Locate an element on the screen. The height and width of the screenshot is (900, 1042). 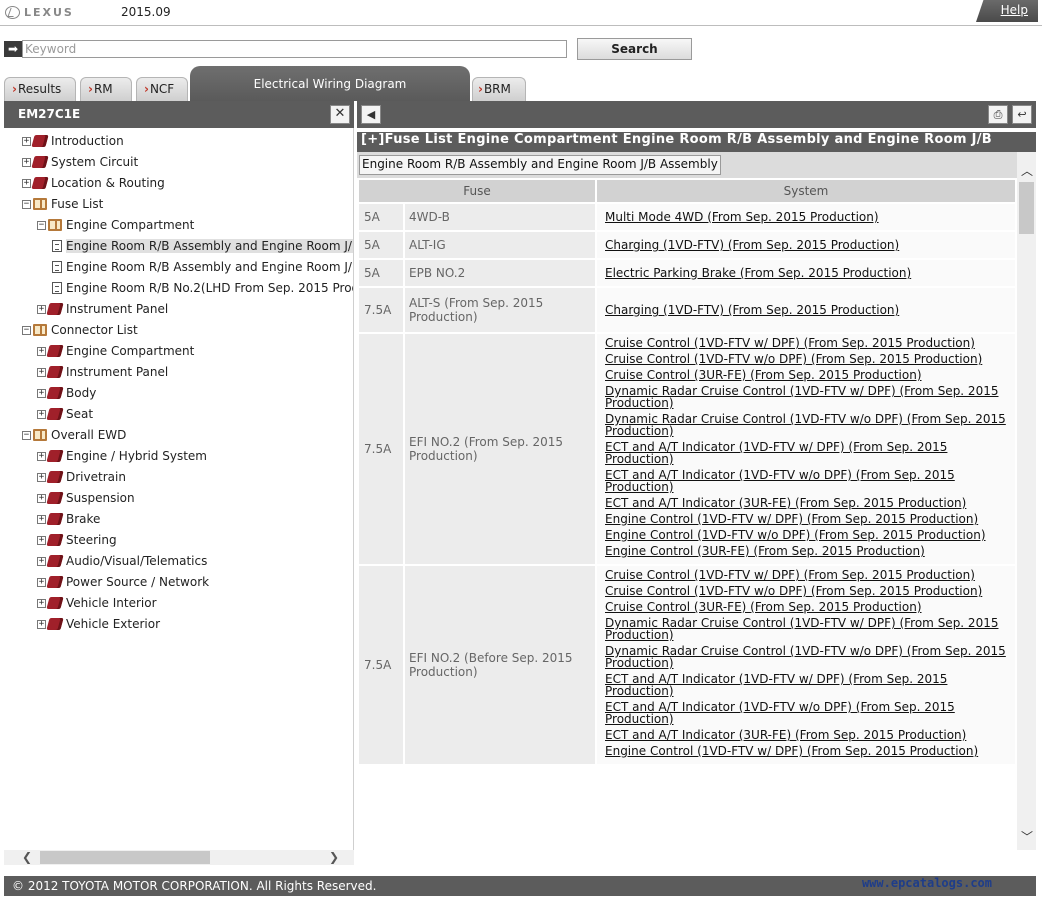
tree-item-label: Location & Routing is located at coordinates (108, 183).